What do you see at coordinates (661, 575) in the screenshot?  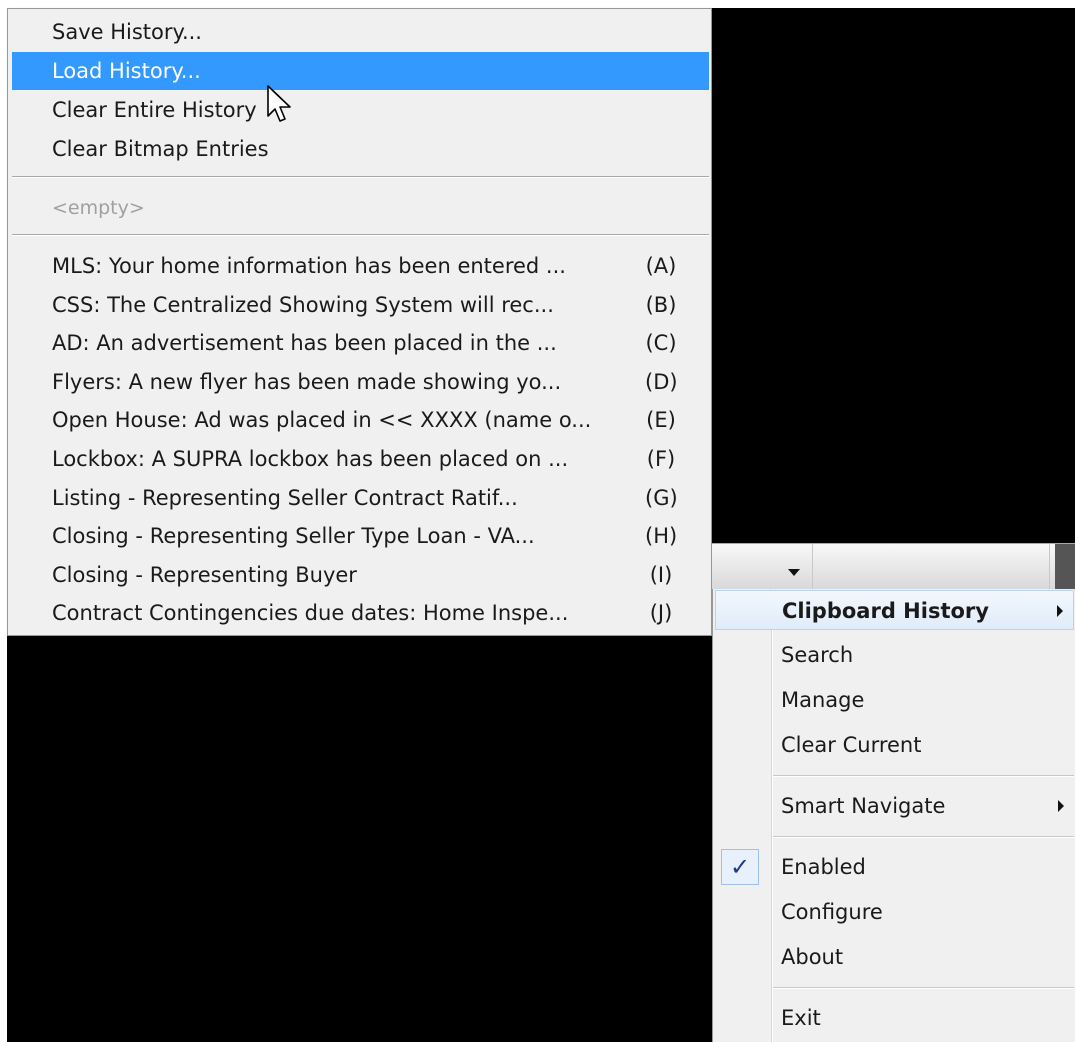 I see `history-entry-shortcut: (I)` at bounding box center [661, 575].